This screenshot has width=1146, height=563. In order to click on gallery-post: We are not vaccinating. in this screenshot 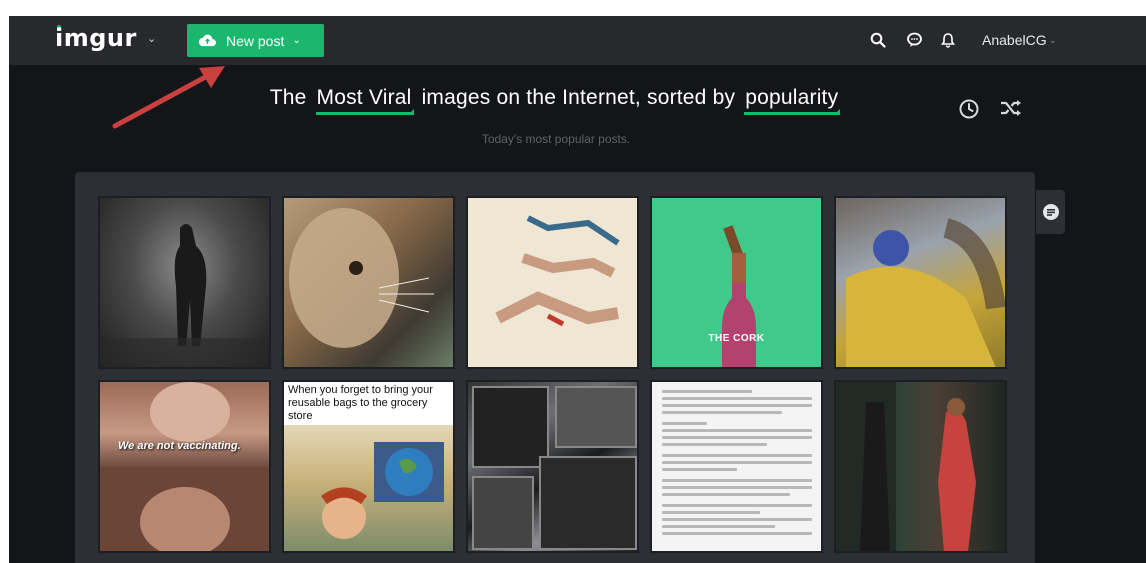, I will do `click(184, 466)`.